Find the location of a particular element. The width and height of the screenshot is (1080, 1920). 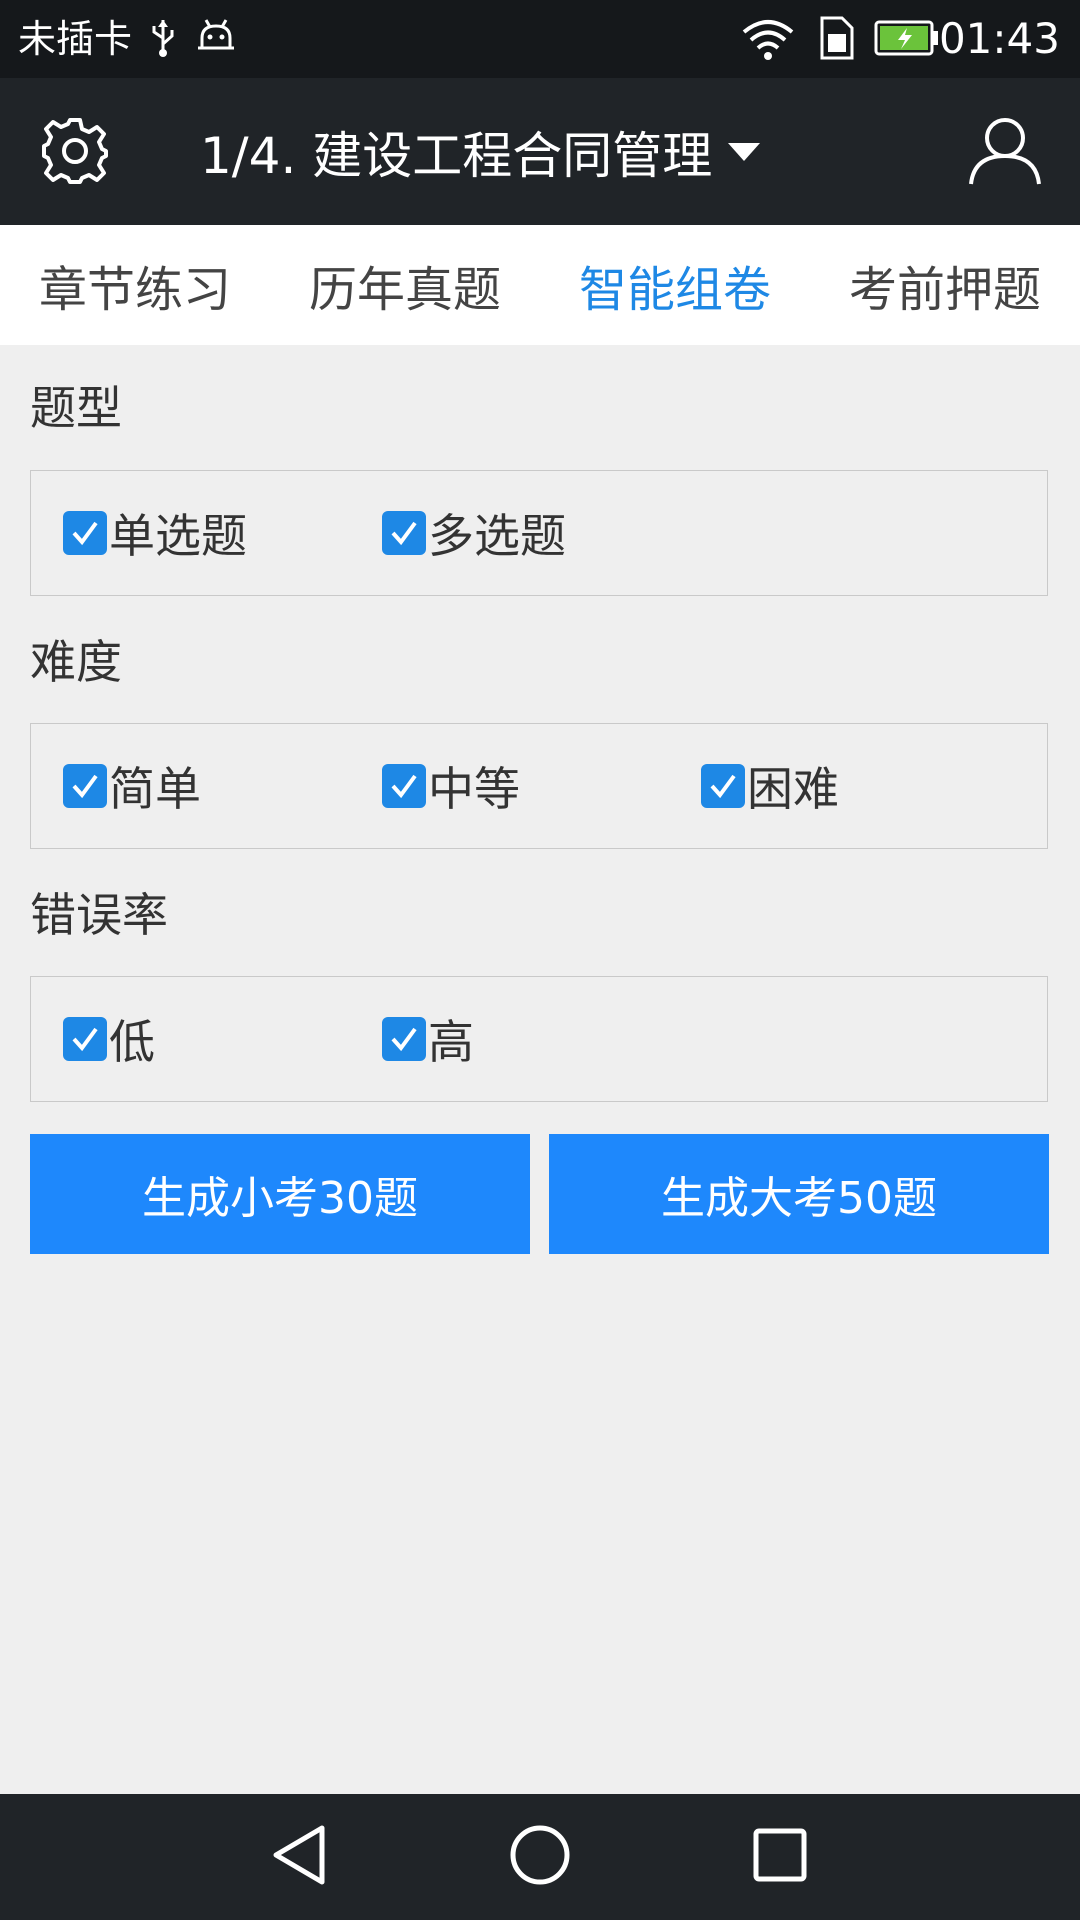

option-label: 单选题 is located at coordinates (178, 536).